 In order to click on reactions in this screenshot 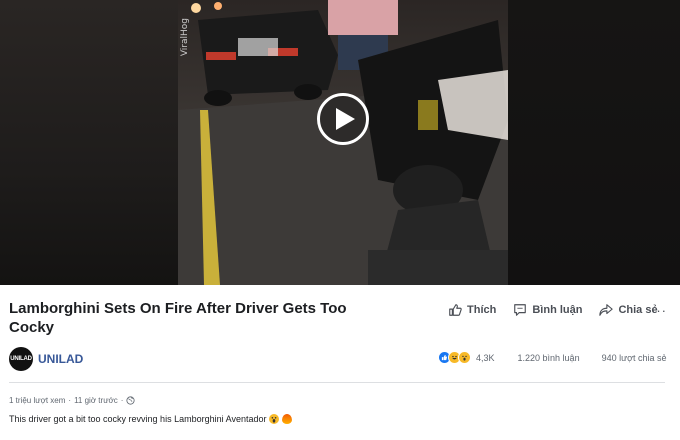, I will do `click(454, 357)`.